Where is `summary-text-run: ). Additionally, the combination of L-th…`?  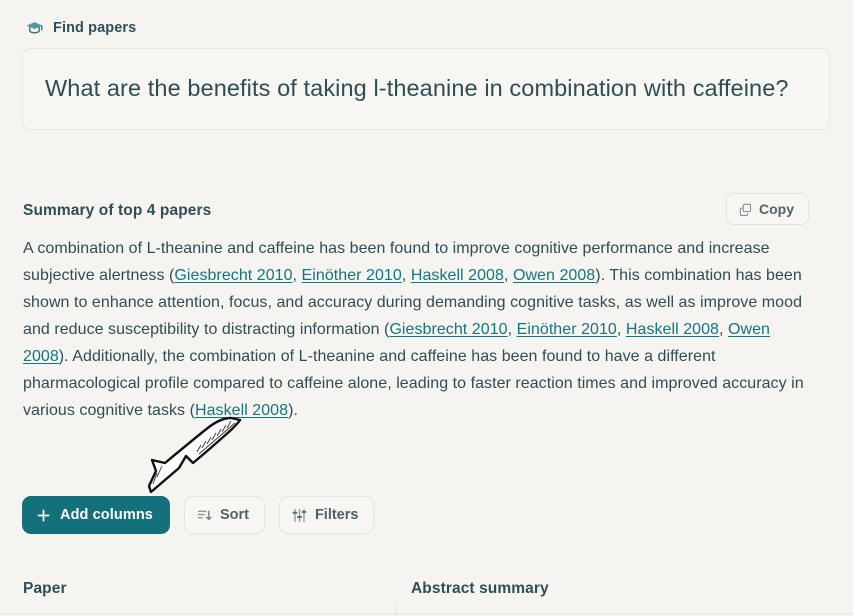 summary-text-run: ). Additionally, the combination of L-th… is located at coordinates (413, 383).